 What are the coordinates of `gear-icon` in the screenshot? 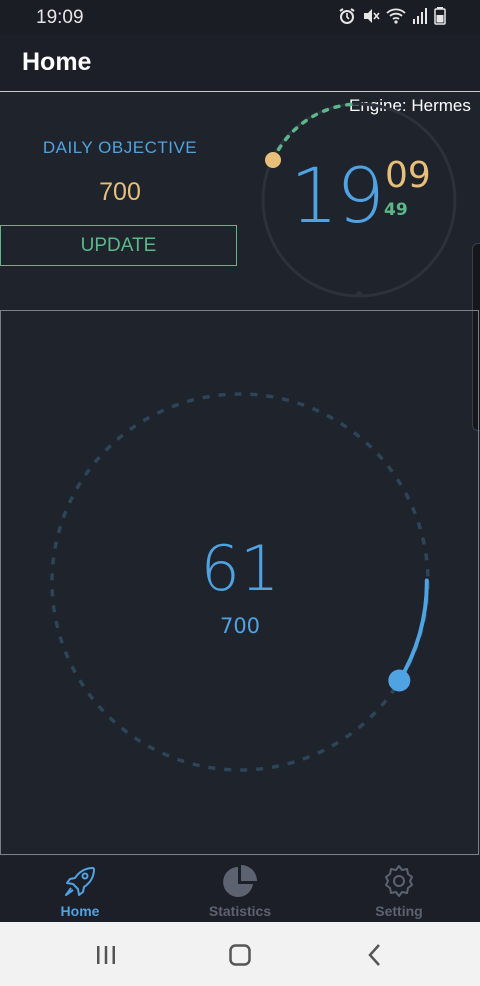 It's located at (399, 881).